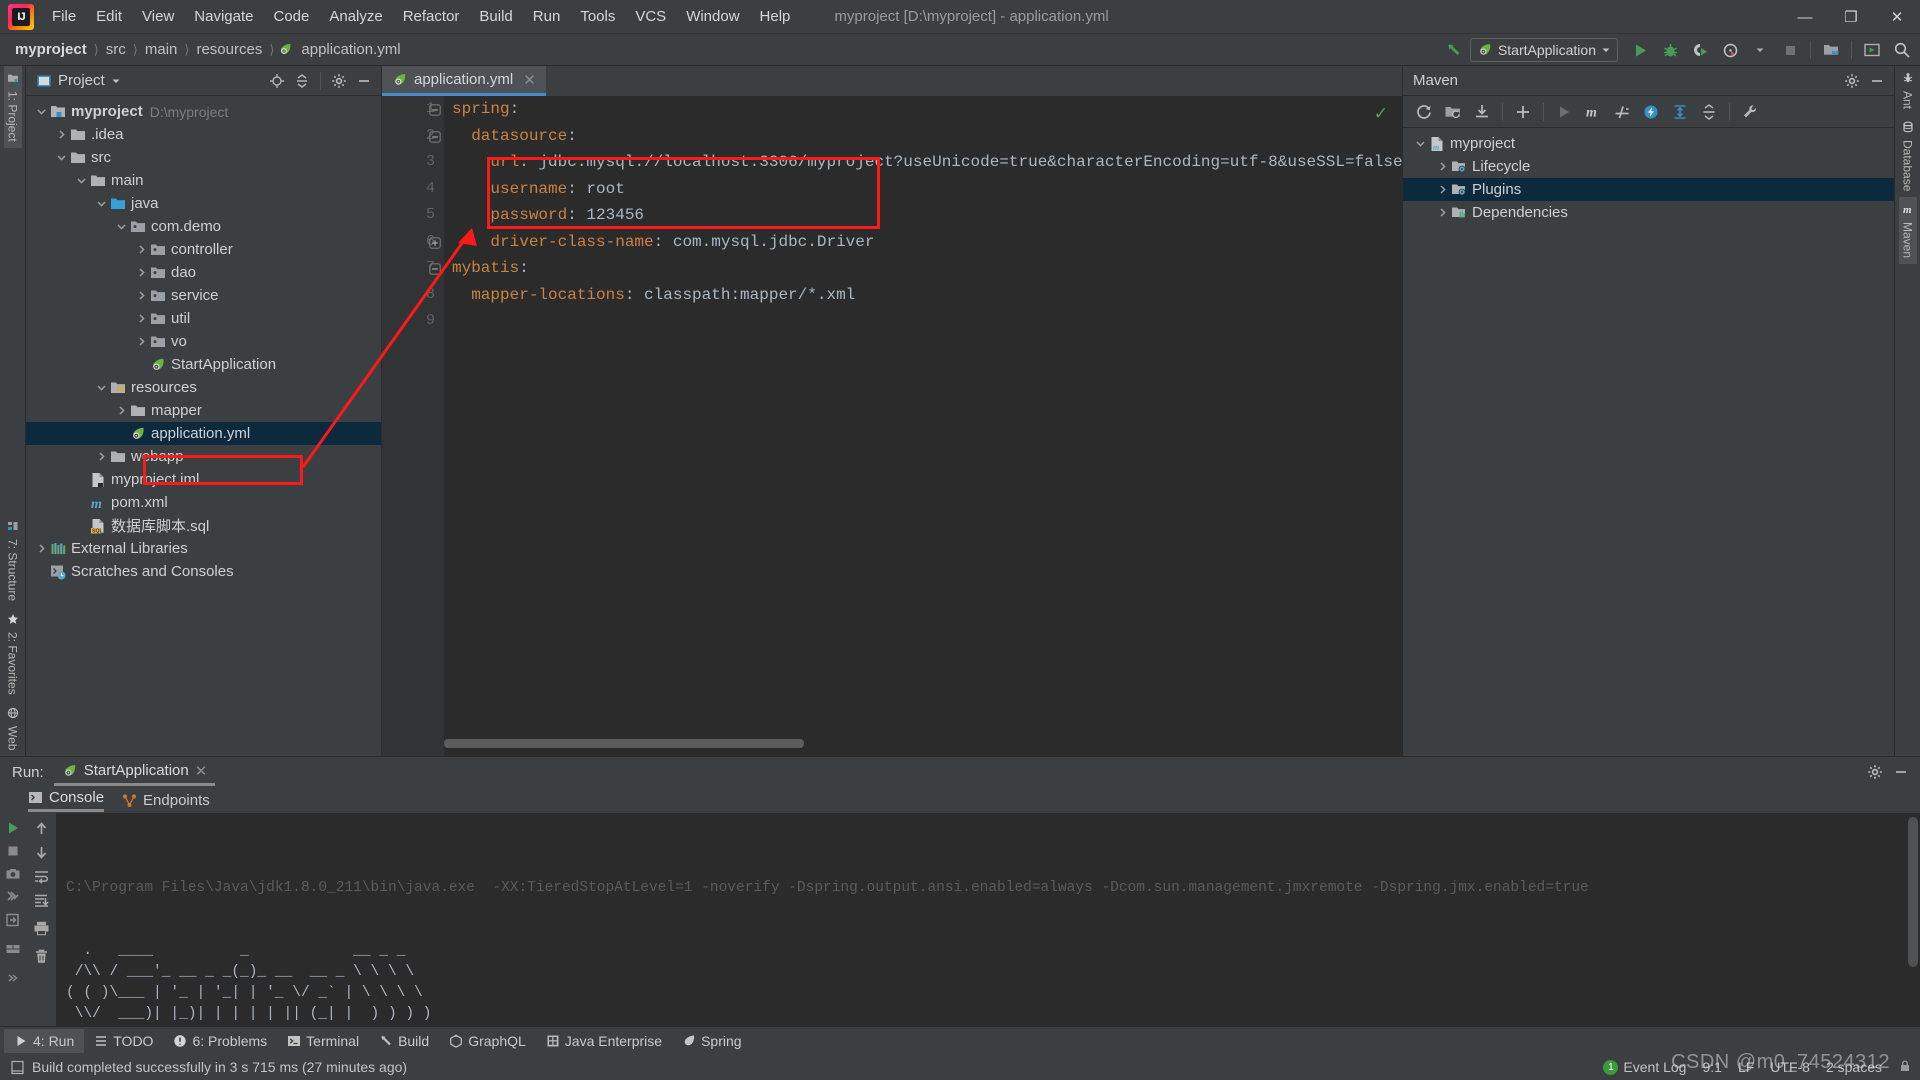 This screenshot has width=1920, height=1080. Describe the element at coordinates (1648, 212) in the screenshot. I see `tree-row-dependencies: Dependencies` at that location.